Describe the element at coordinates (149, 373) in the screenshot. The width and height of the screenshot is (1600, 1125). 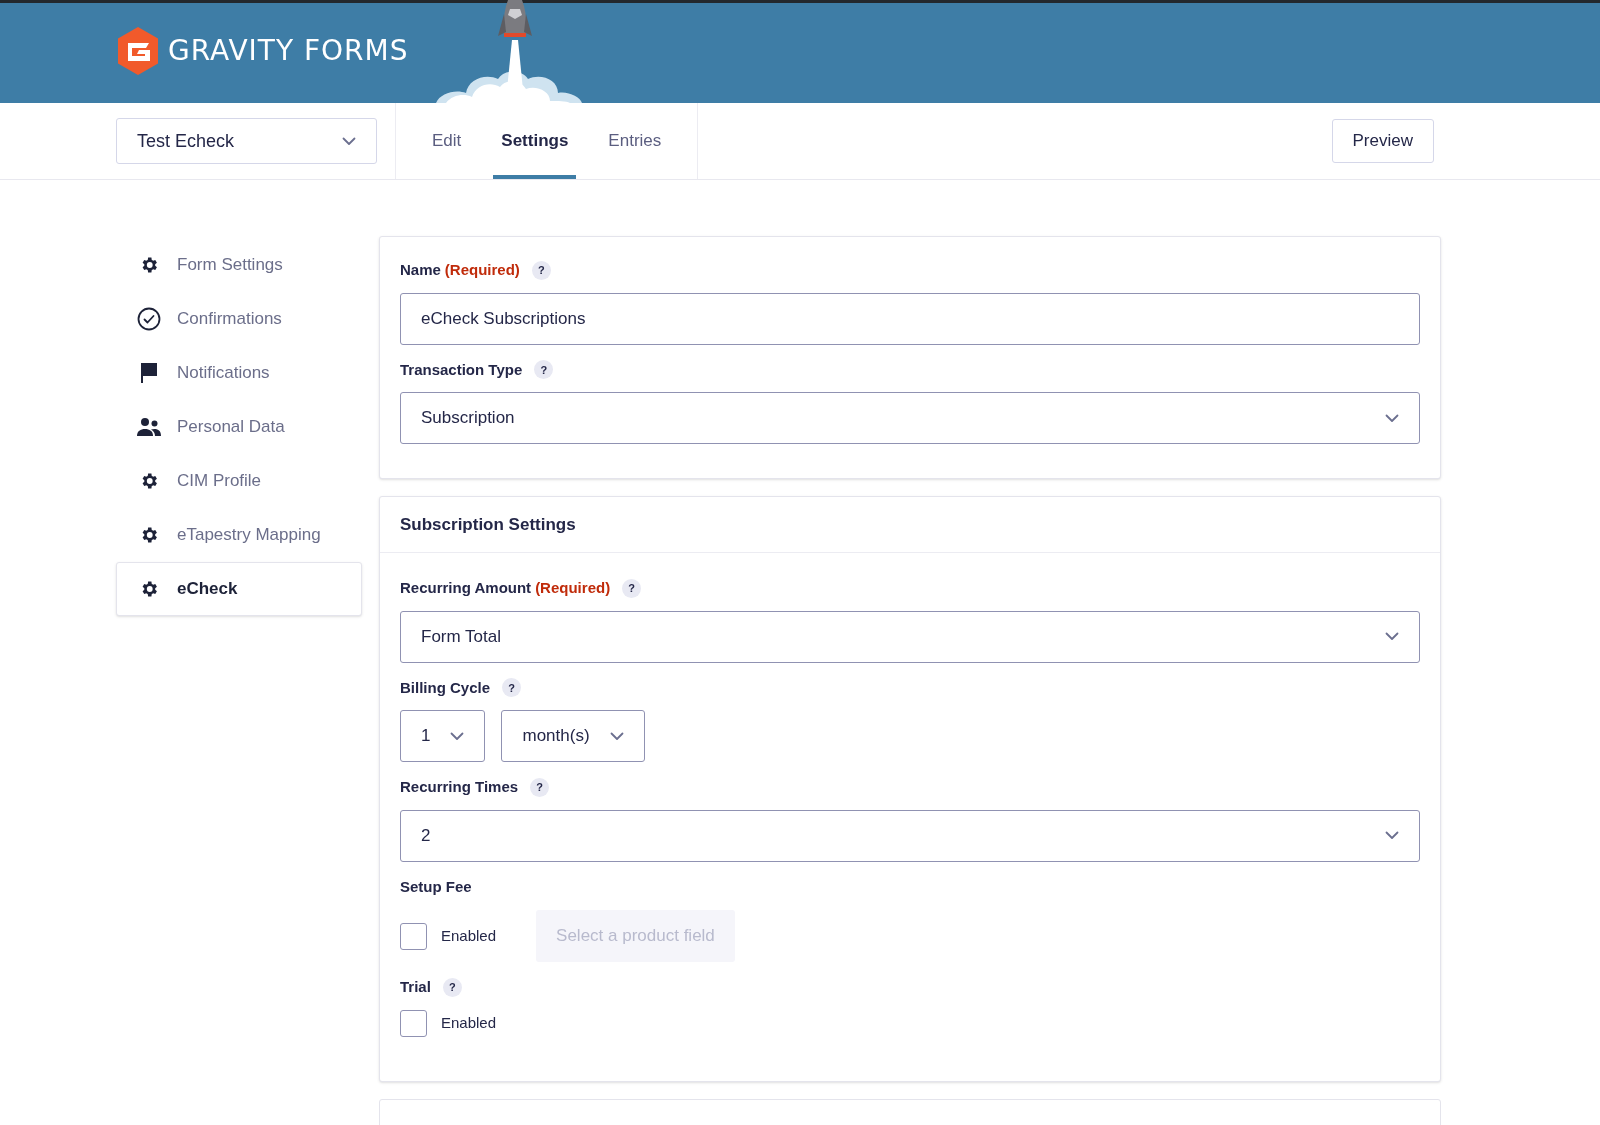
I see `flag-icon` at that location.